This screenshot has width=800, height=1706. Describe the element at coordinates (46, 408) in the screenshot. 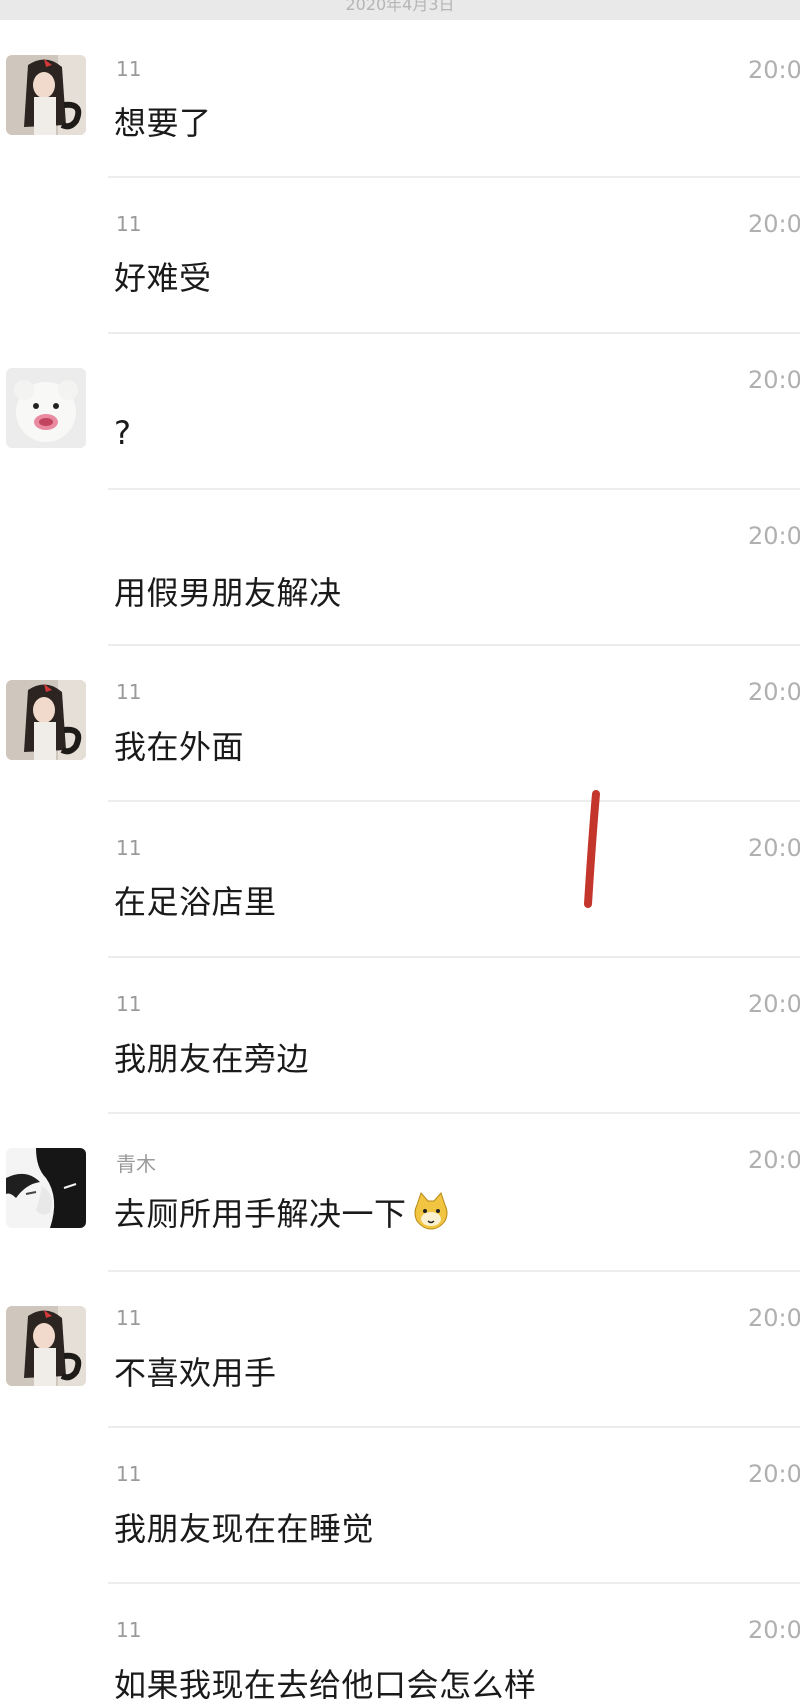

I see `bear-avatar-icon` at that location.